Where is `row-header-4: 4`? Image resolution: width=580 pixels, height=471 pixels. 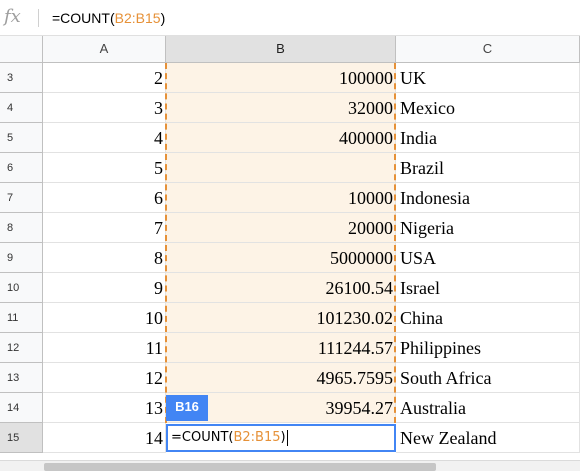 row-header-4: 4 is located at coordinates (21, 108).